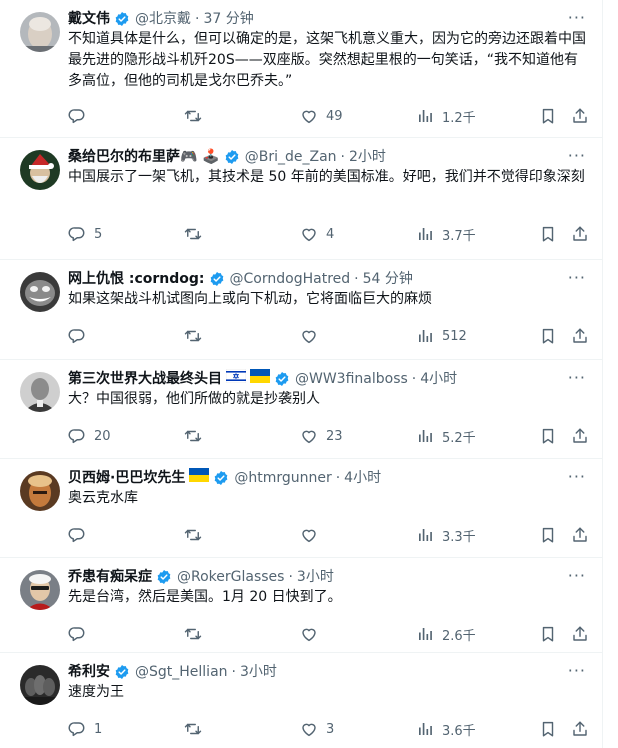 The image size is (618, 748). I want to click on author-handle: @北京戴, so click(163, 19).